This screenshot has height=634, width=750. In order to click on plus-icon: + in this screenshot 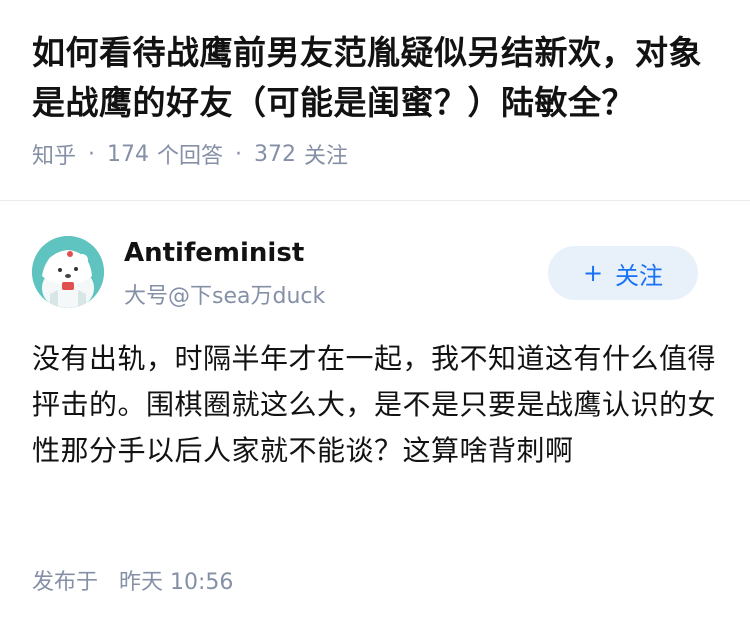, I will do `click(593, 273)`.